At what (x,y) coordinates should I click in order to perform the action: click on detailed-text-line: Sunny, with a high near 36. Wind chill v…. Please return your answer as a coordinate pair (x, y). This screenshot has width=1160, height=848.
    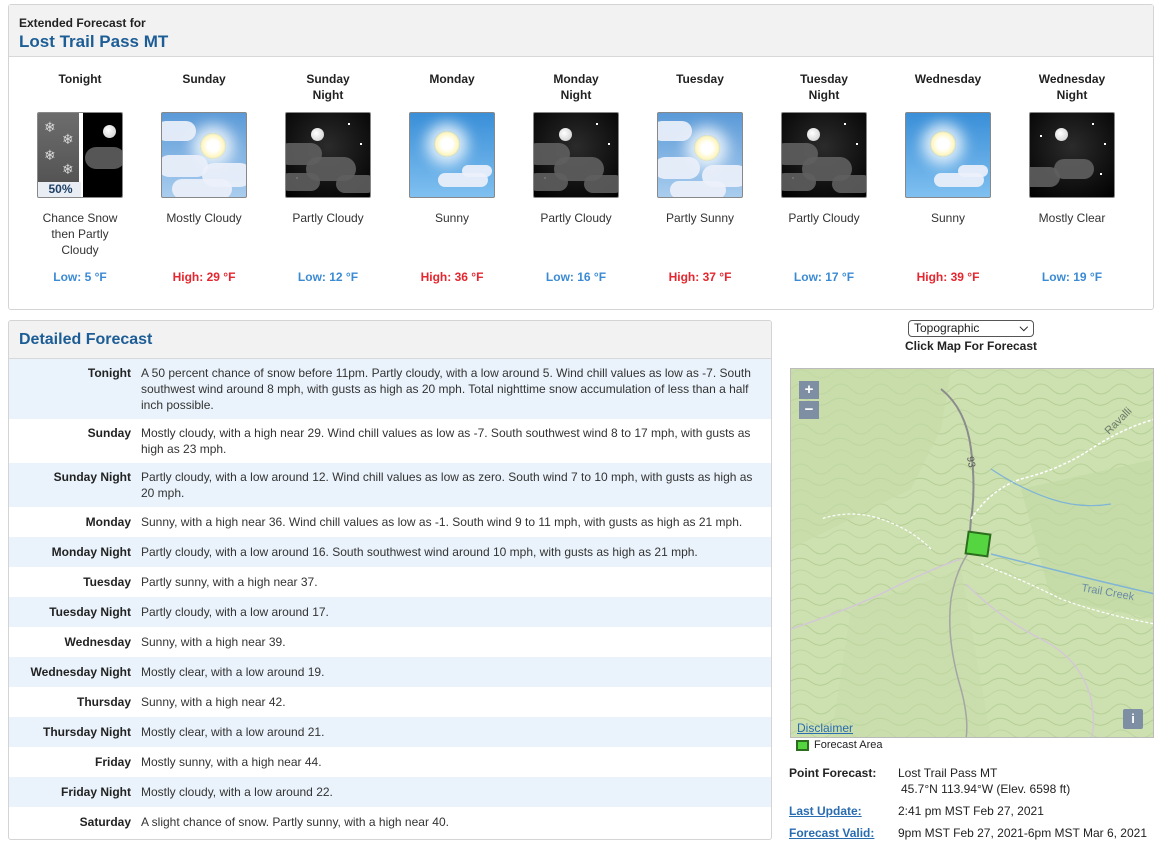
    Looking at the image, I should click on (442, 522).